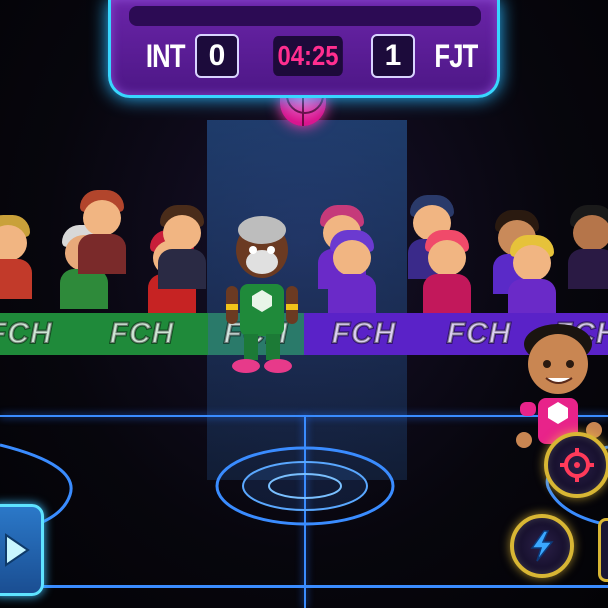  I want to click on play-button, so click(22, 550).